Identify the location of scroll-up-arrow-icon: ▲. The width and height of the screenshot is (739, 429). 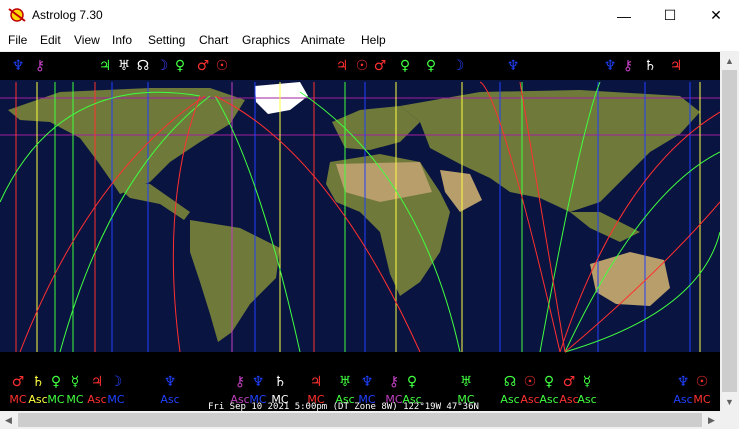
(729, 60).